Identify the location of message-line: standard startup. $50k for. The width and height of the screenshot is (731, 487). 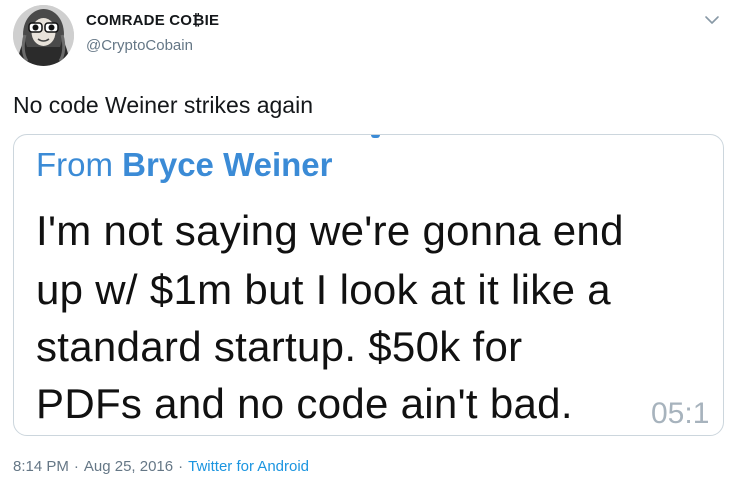
(279, 346).